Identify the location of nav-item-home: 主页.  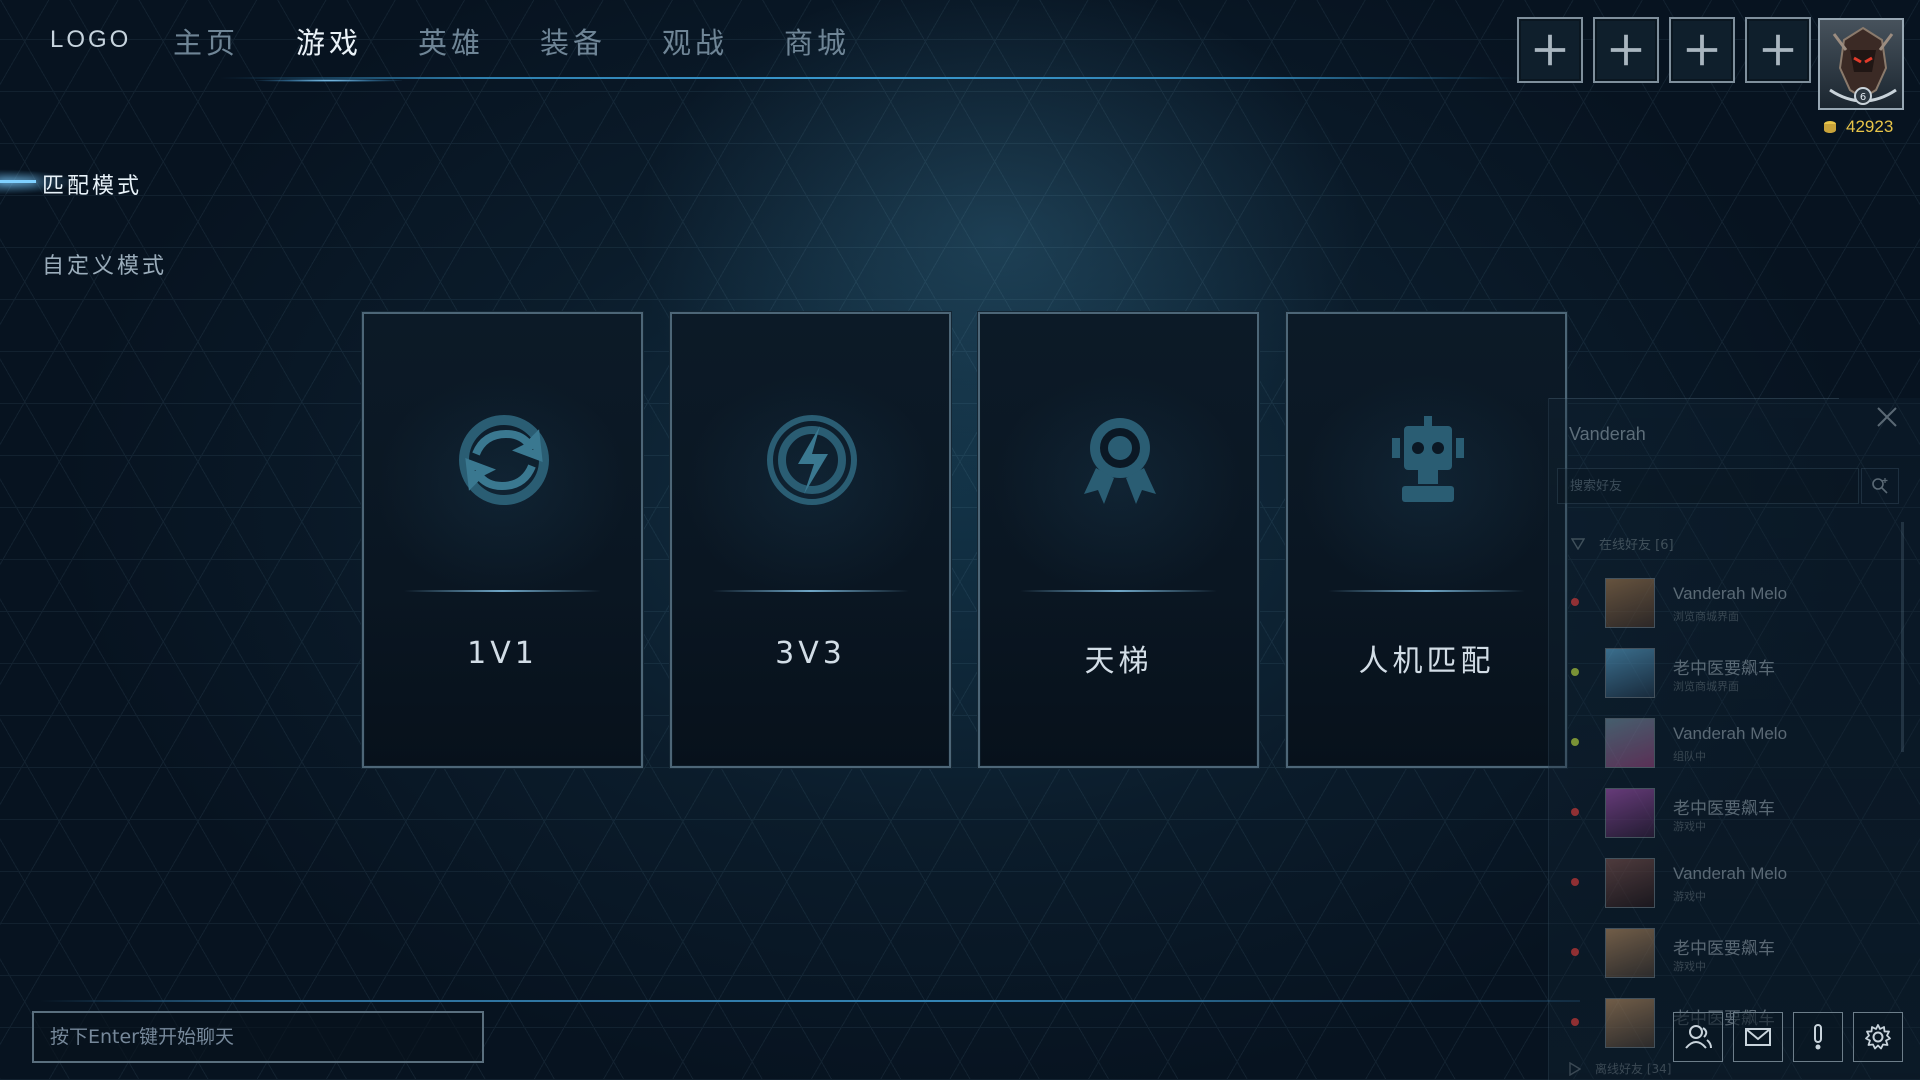
(206, 41).